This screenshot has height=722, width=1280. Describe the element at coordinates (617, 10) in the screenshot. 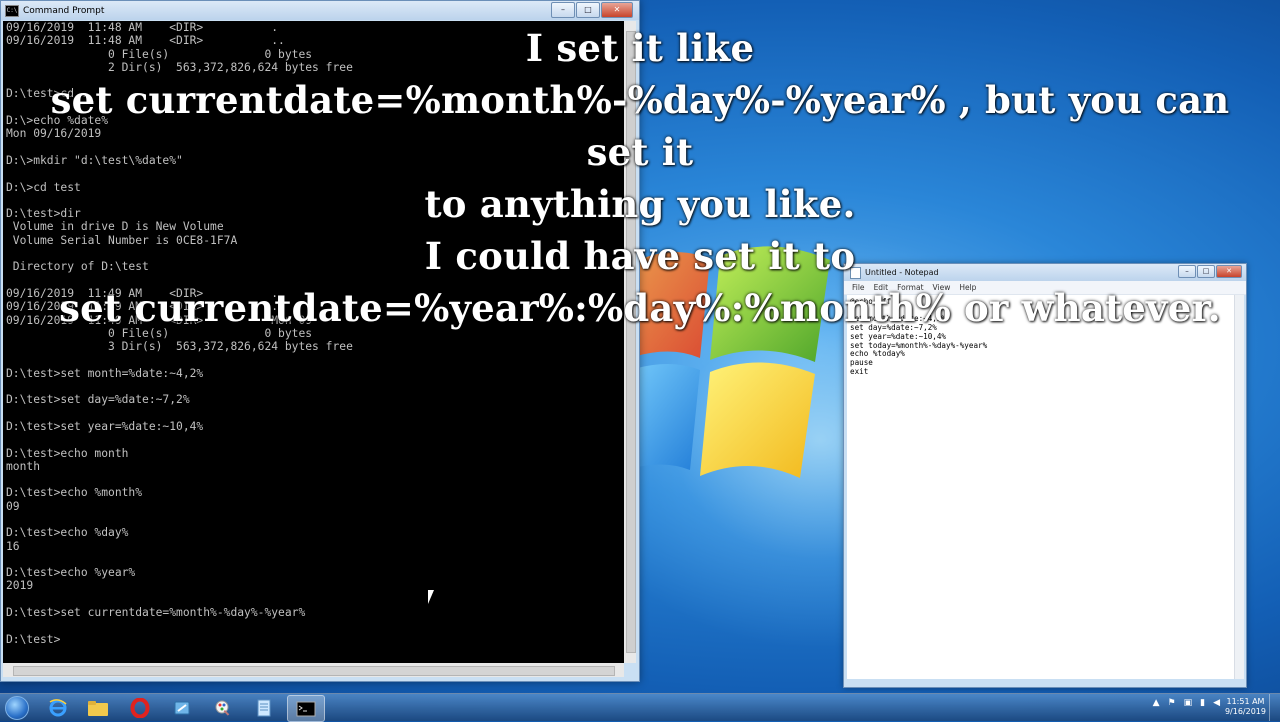

I see `cmd-close-button: ✕` at that location.